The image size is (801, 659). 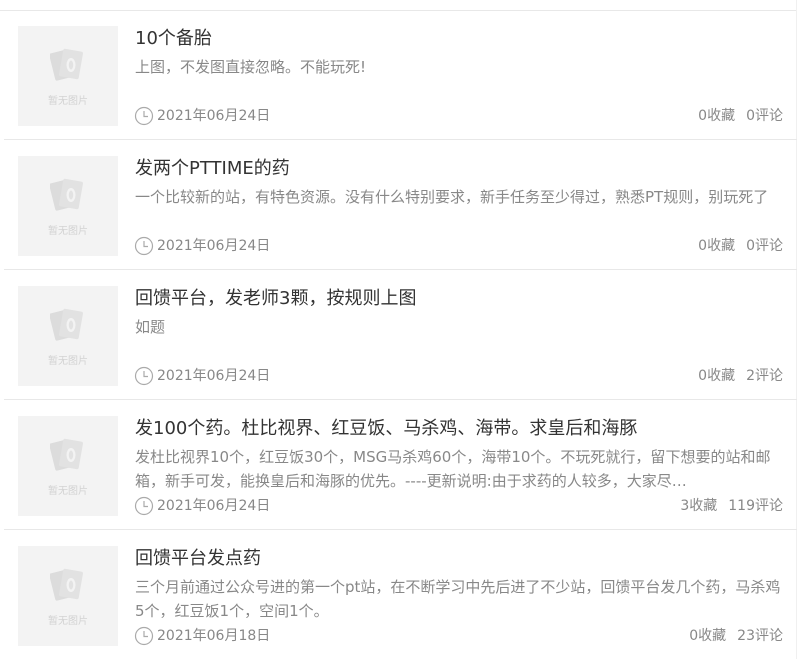 I want to click on comments-count: 23评论, so click(x=760, y=636).